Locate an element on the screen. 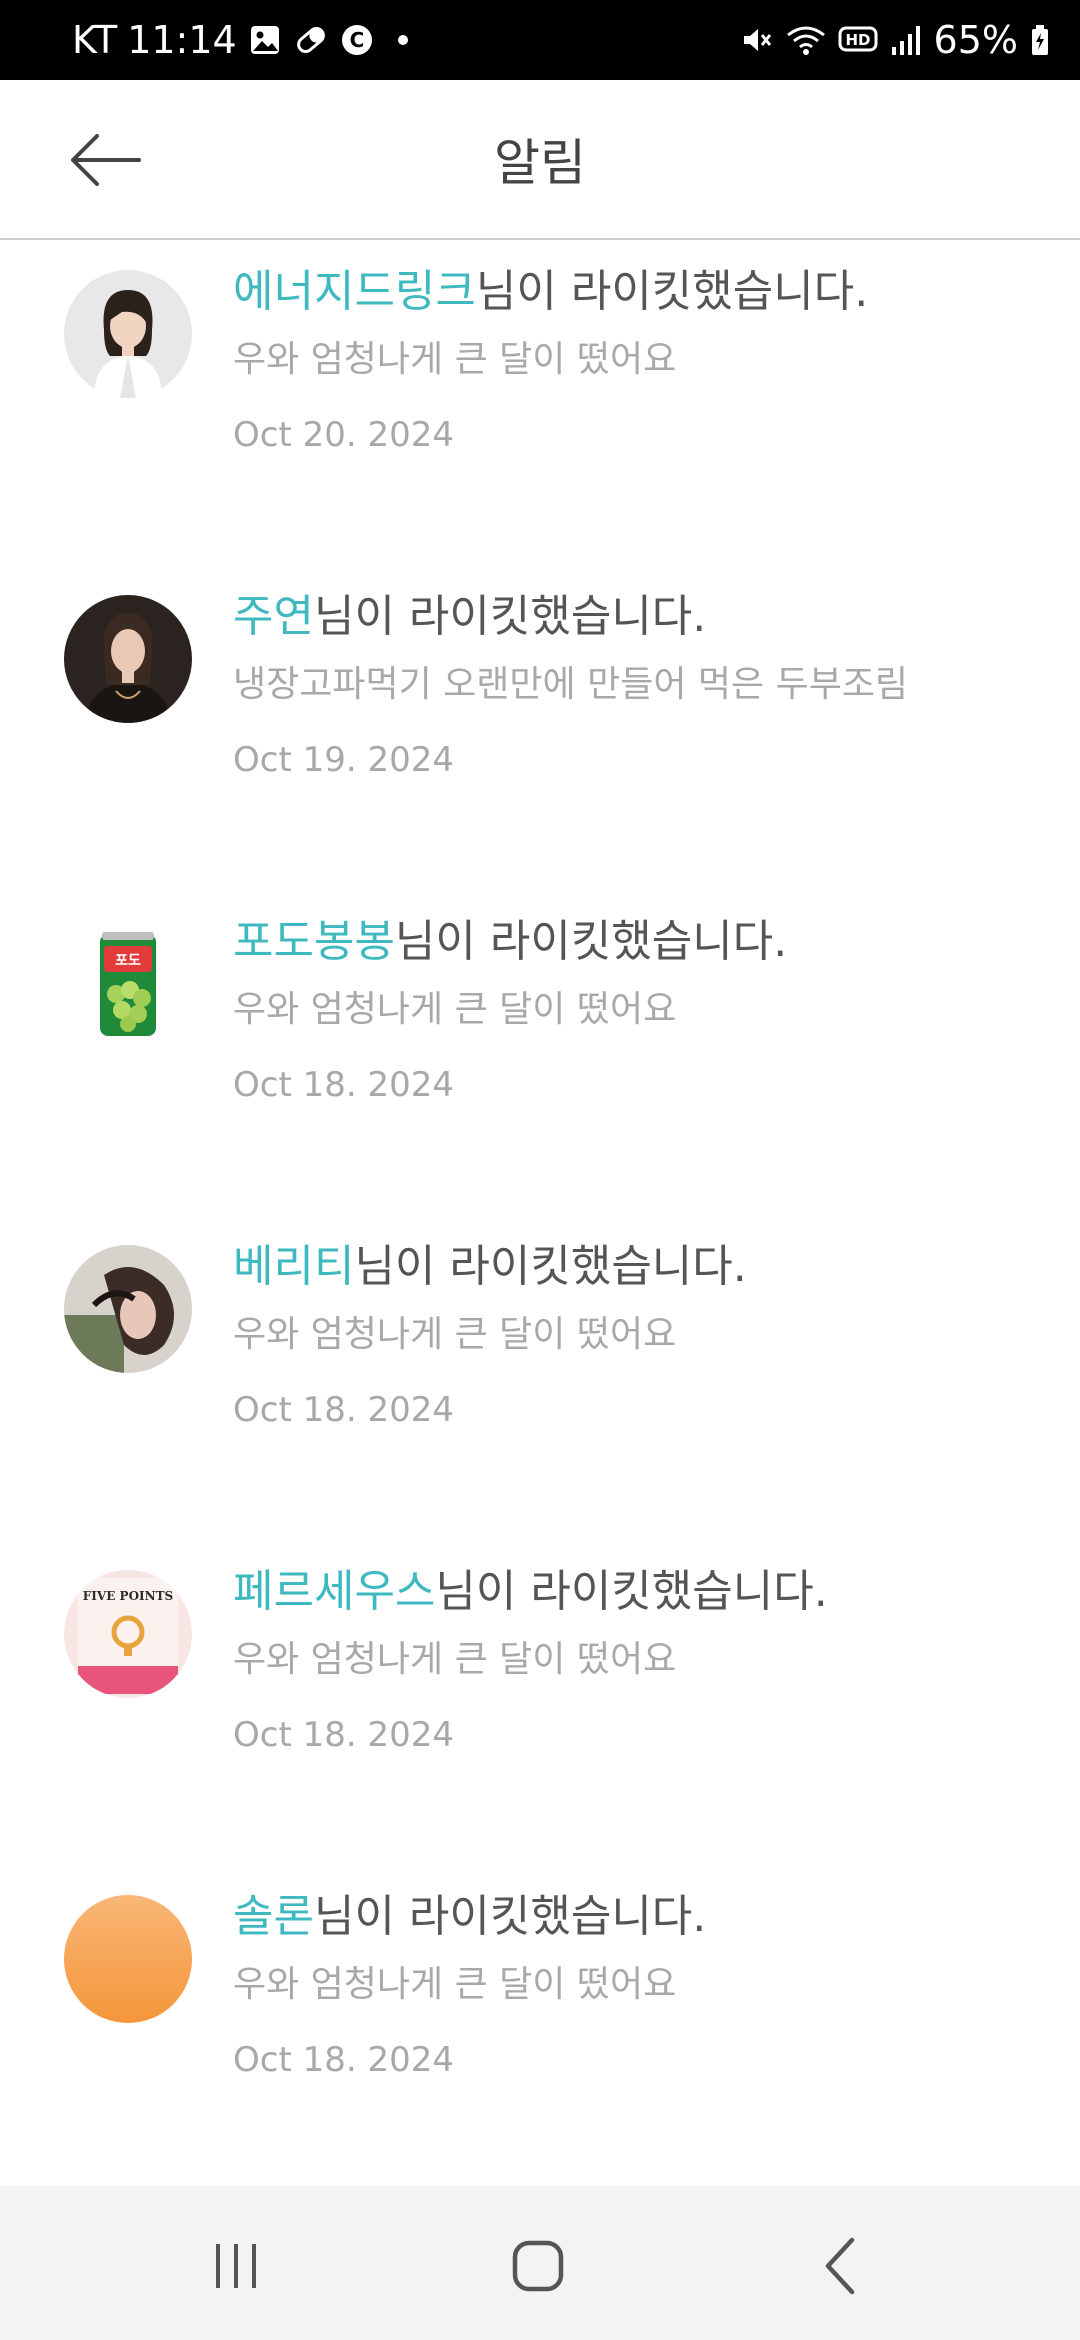 This screenshot has width=1080, height=2340. nav-back-button is located at coordinates (842, 2266).